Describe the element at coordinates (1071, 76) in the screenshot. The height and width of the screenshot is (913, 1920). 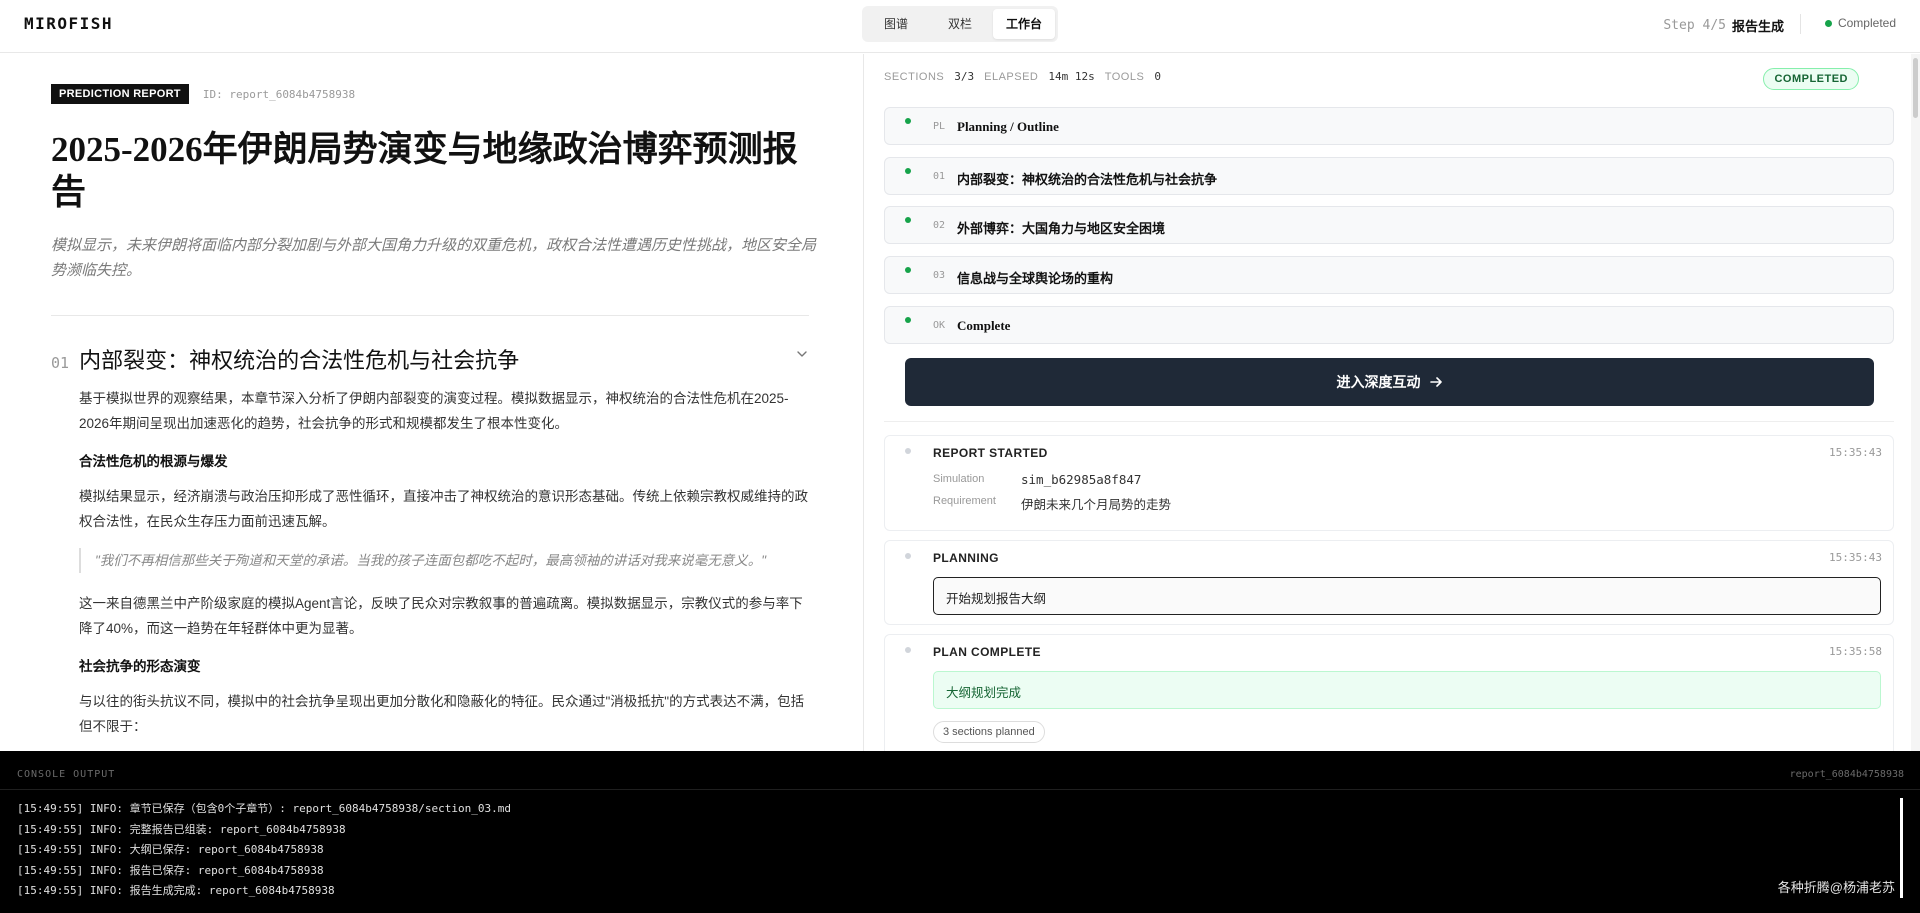
I see `metric-elapsed-value: 14m 12s` at that location.